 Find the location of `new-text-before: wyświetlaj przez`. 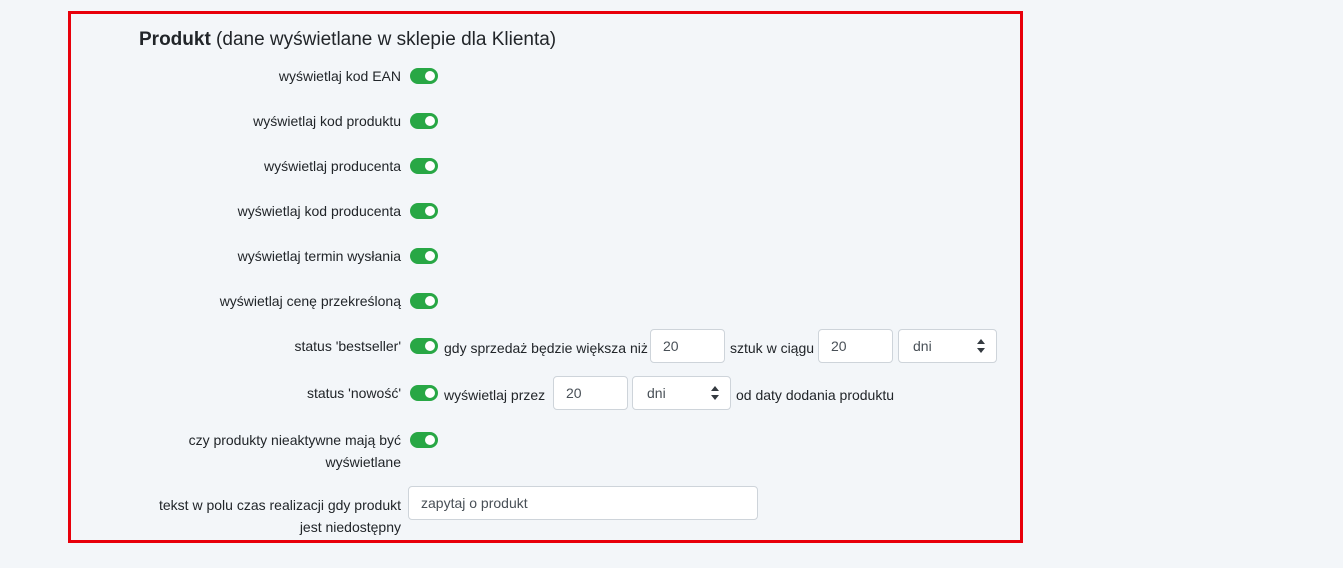

new-text-before: wyświetlaj przez is located at coordinates (495, 395).